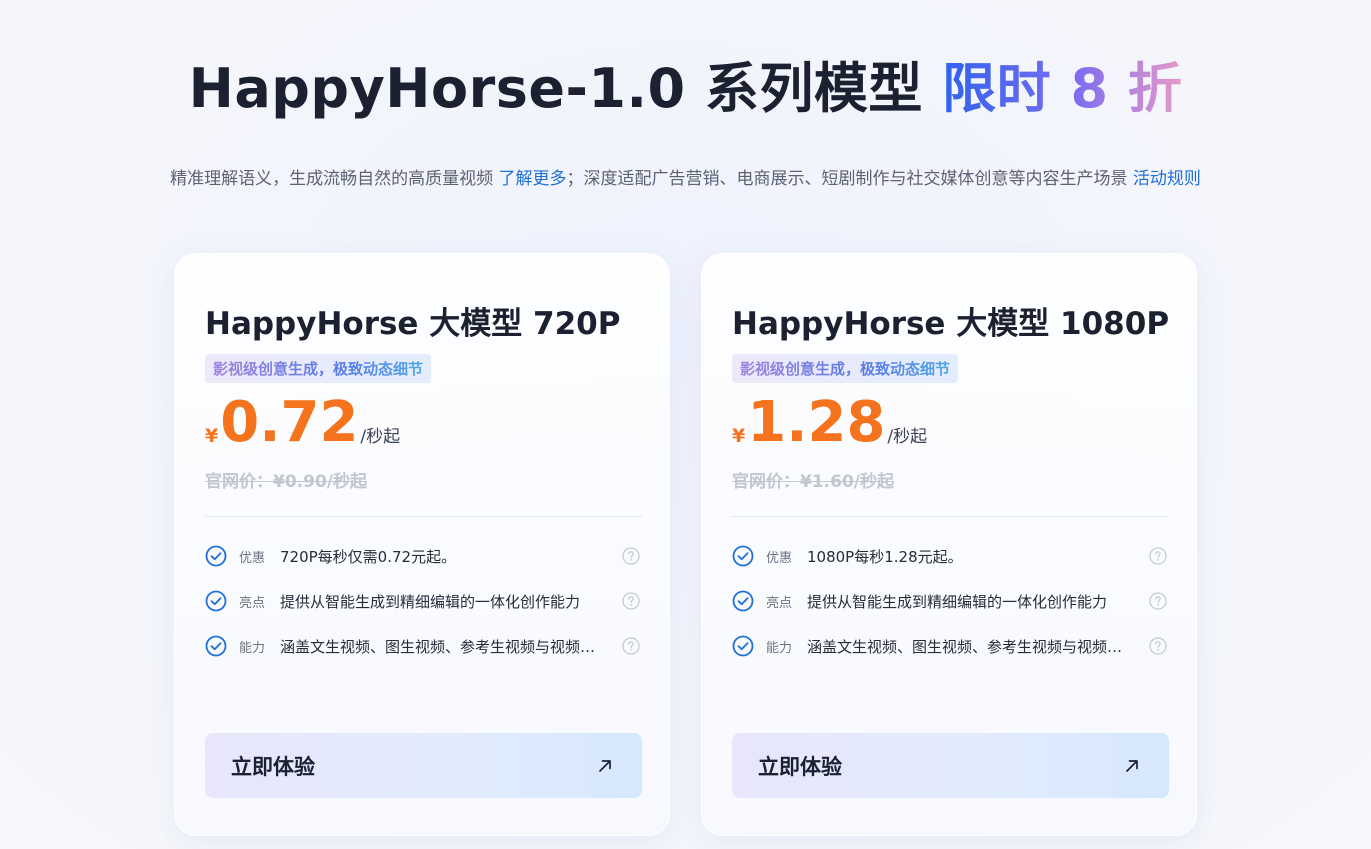  I want to click on card-title: HappyHorse 大模型 720P, so click(413, 324).